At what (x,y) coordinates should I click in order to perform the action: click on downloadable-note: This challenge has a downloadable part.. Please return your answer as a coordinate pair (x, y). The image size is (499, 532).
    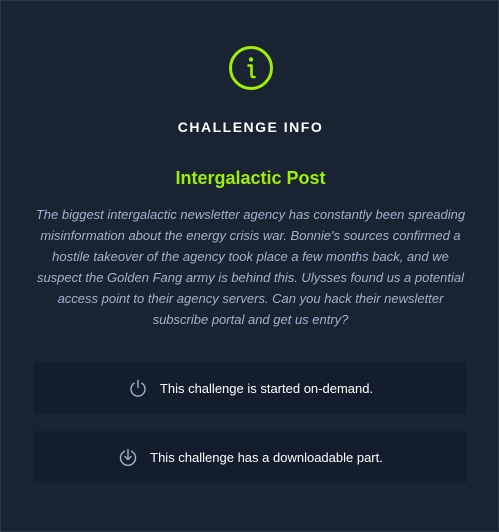
    Looking at the image, I should click on (250, 457).